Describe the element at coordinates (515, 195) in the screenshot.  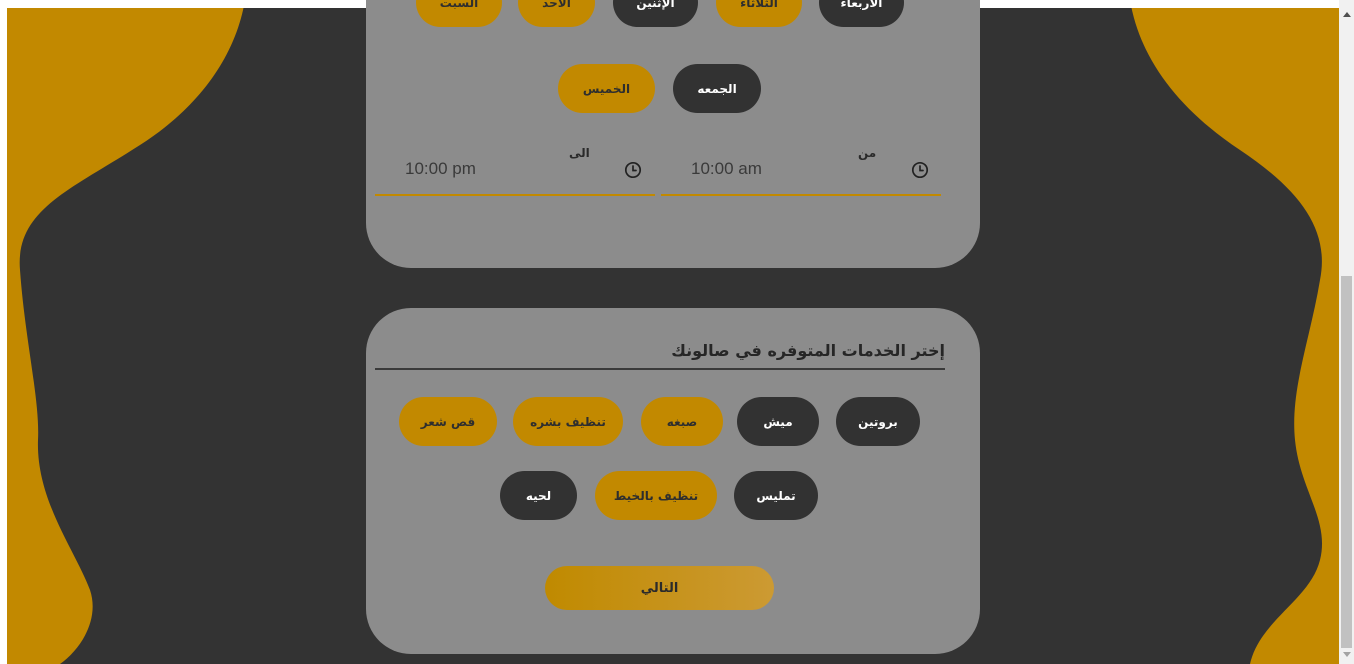
I see `to-time-underline` at that location.